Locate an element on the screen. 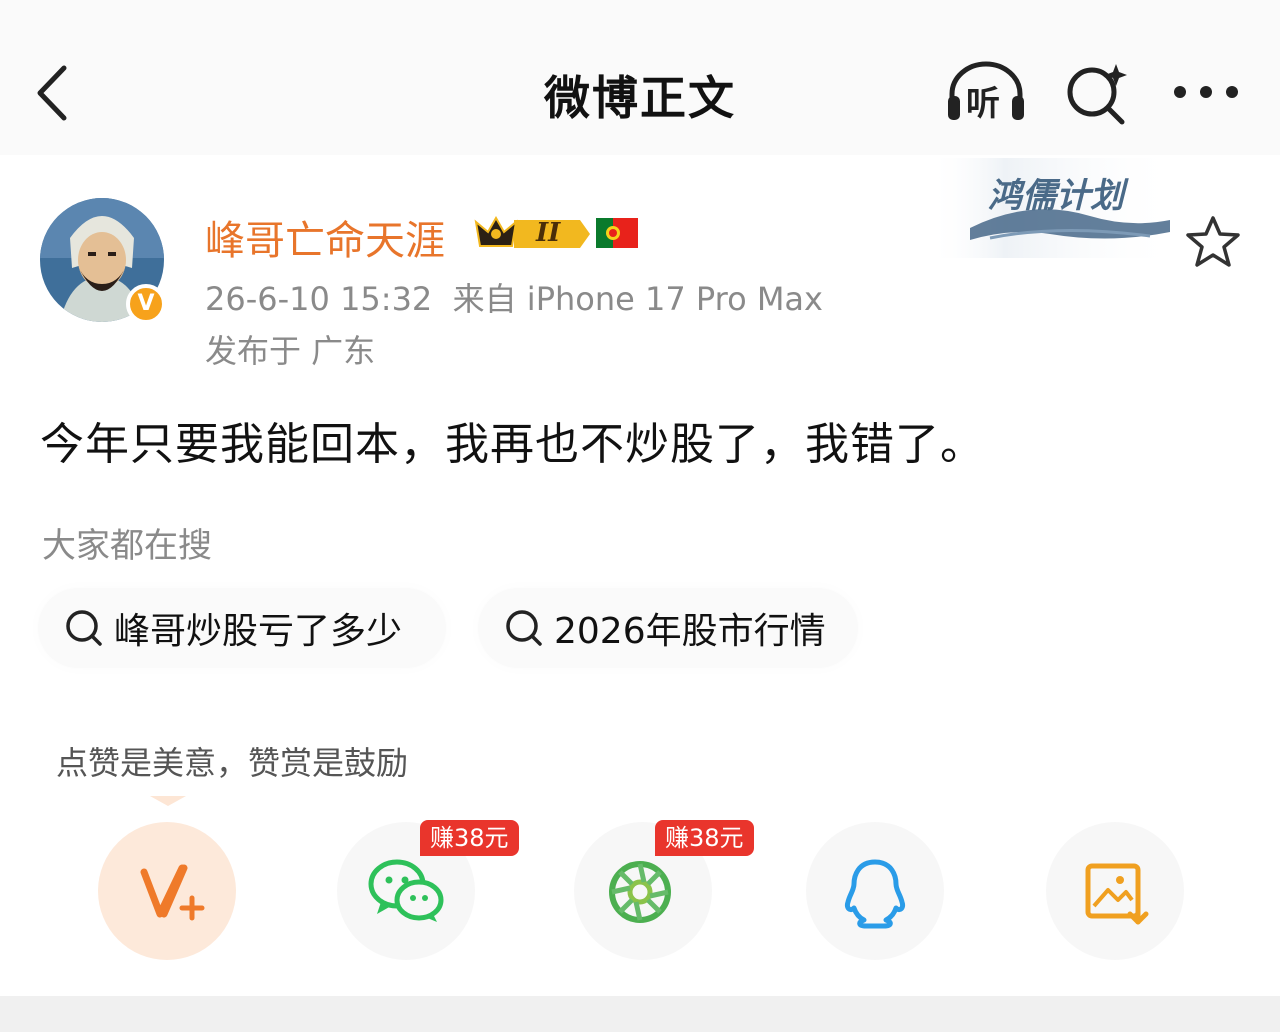  qq-icon is located at coordinates (875, 894).